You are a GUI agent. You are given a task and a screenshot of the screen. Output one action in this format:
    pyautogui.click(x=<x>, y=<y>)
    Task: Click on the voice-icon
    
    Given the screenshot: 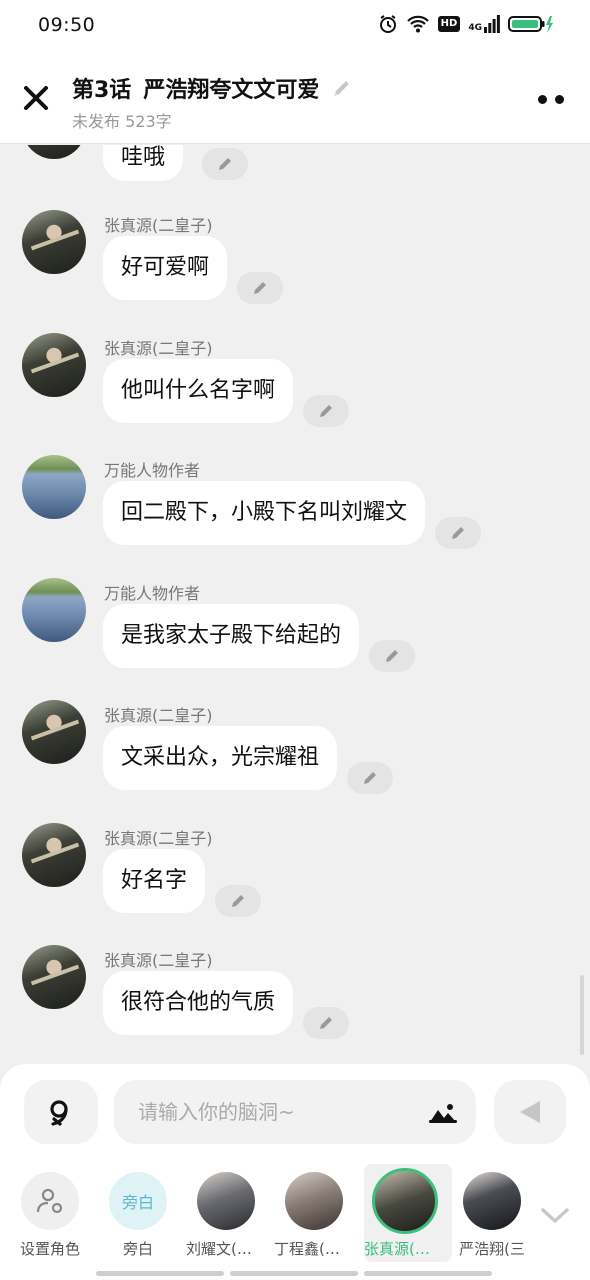 What is the action you would take?
    pyautogui.click(x=59, y=1113)
    